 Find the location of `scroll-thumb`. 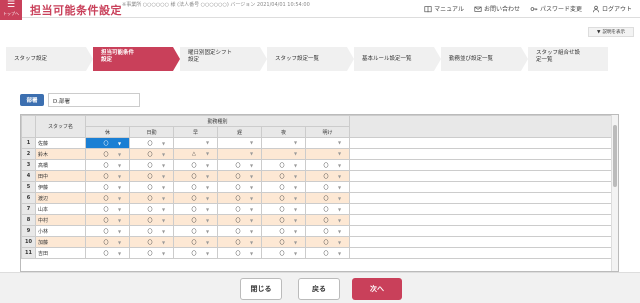

scroll-thumb is located at coordinates (615, 156).